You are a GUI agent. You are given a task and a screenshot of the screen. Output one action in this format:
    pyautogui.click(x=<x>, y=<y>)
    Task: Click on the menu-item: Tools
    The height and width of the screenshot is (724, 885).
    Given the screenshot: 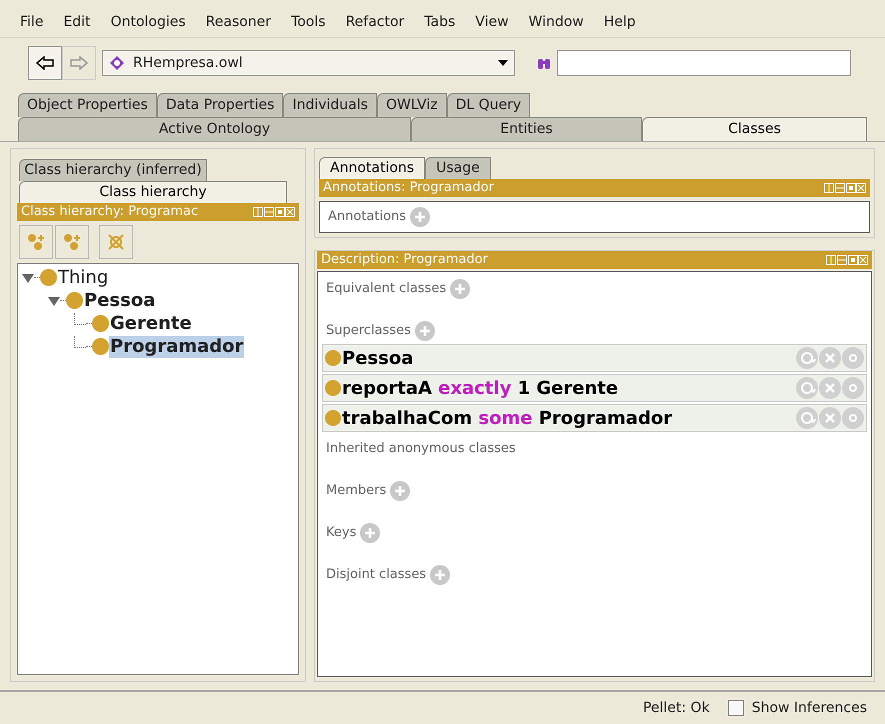 What is the action you would take?
    pyautogui.click(x=308, y=22)
    